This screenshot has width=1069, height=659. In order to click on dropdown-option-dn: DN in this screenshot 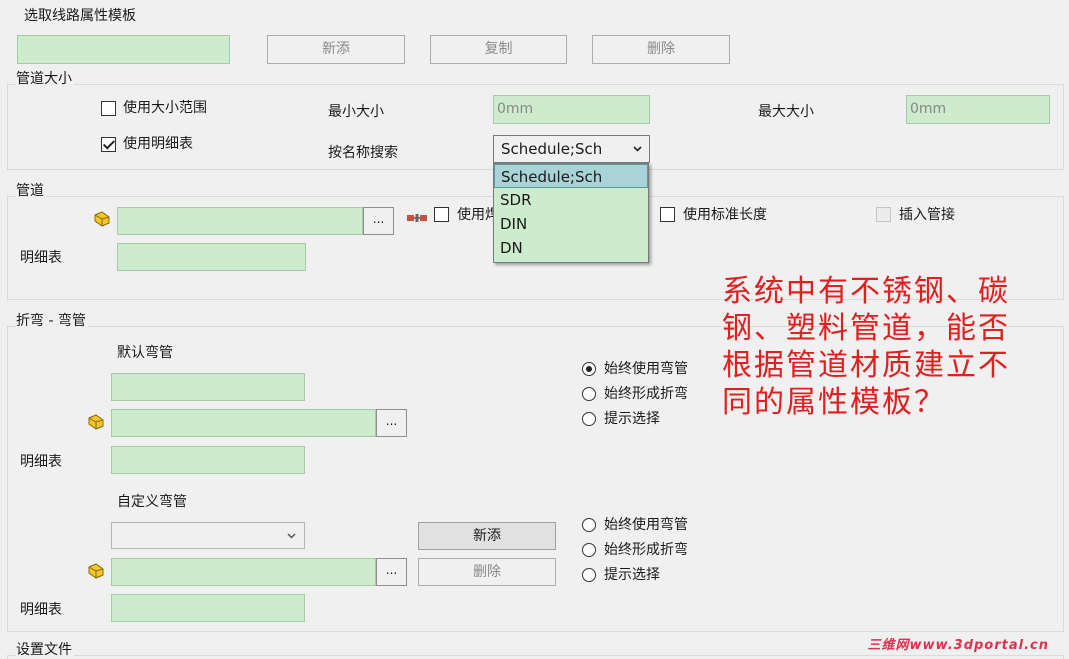, I will do `click(571, 248)`.